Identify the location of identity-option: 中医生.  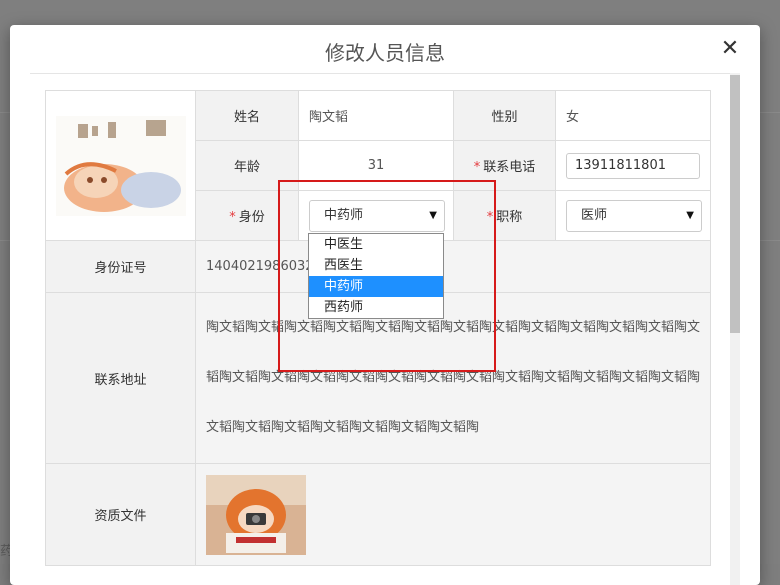
(376, 244).